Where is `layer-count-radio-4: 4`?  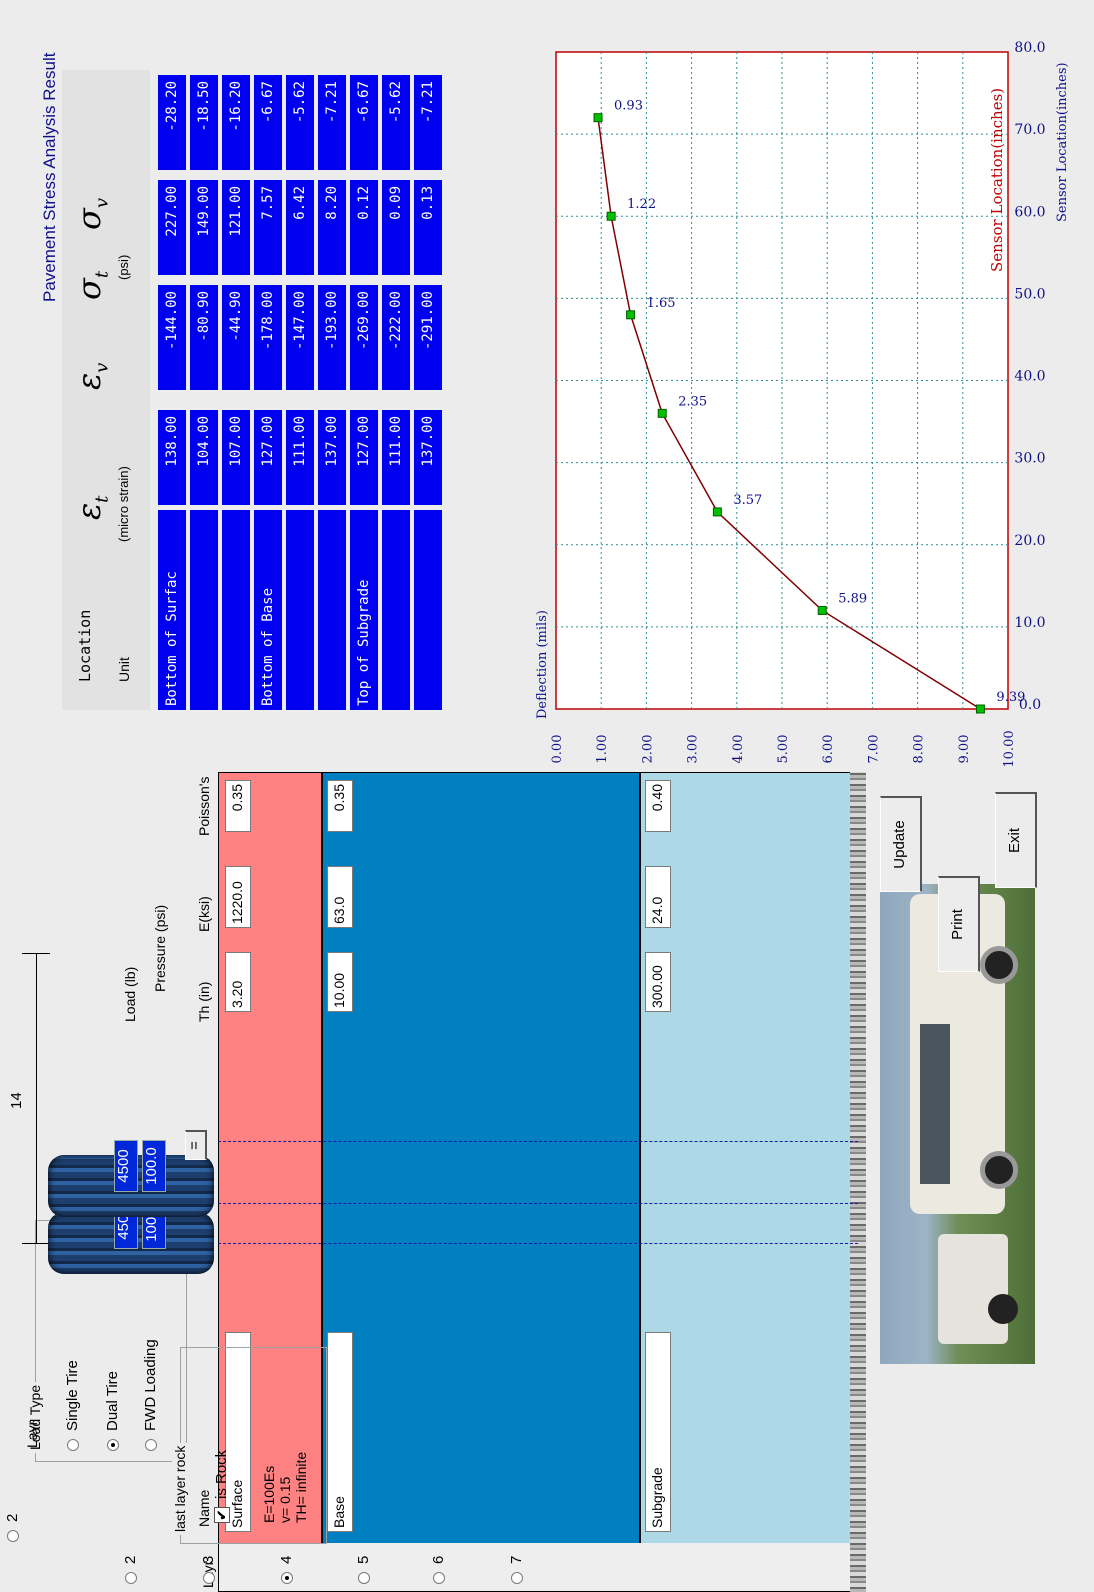
layer-count-radio-4: 4 is located at coordinates (286, 1570).